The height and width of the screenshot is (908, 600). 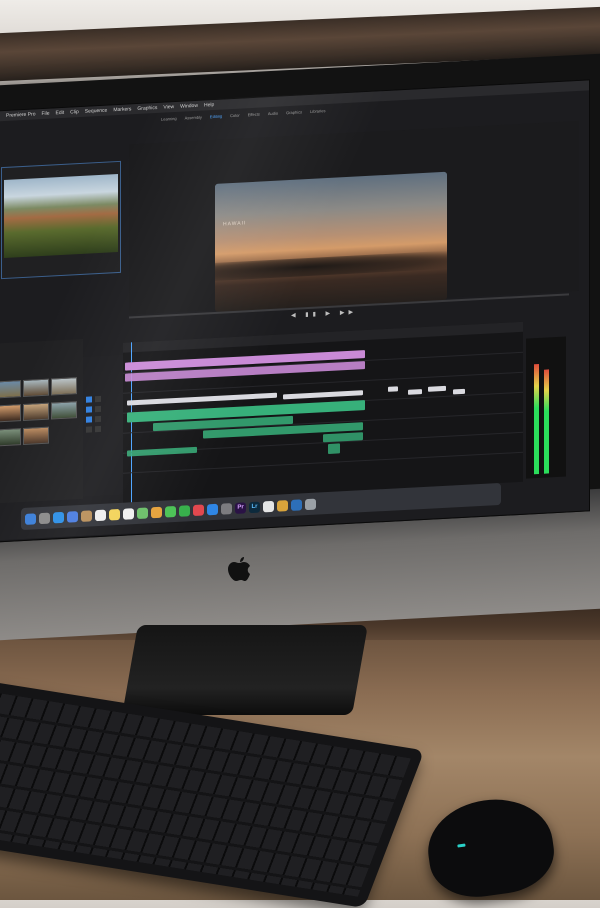 What do you see at coordinates (44, 518) in the screenshot?
I see `launchpad-icon` at bounding box center [44, 518].